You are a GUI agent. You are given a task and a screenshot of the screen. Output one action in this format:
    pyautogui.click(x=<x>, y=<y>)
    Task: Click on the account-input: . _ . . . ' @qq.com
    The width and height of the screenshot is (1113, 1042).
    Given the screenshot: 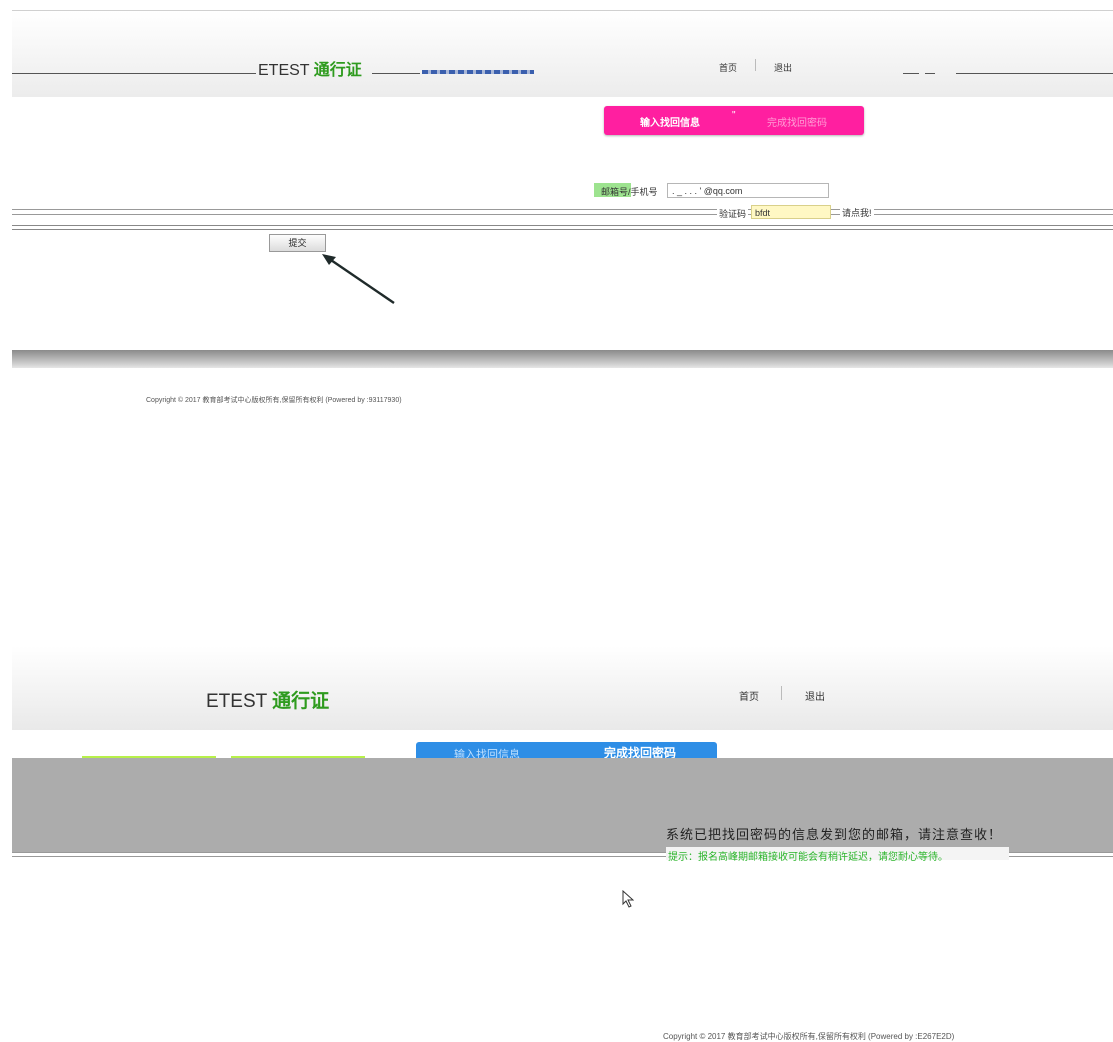 What is the action you would take?
    pyautogui.click(x=748, y=190)
    